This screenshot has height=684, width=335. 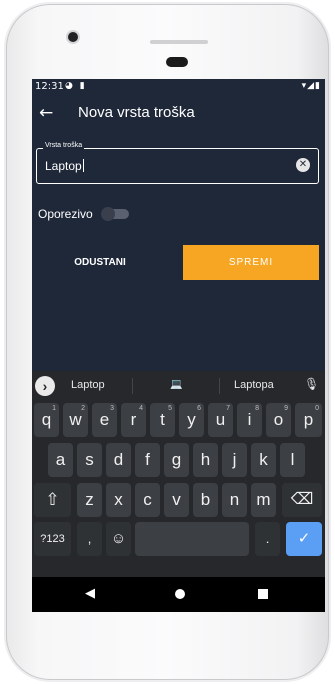 What do you see at coordinates (286, 408) in the screenshot?
I see `key-hint: 9` at bounding box center [286, 408].